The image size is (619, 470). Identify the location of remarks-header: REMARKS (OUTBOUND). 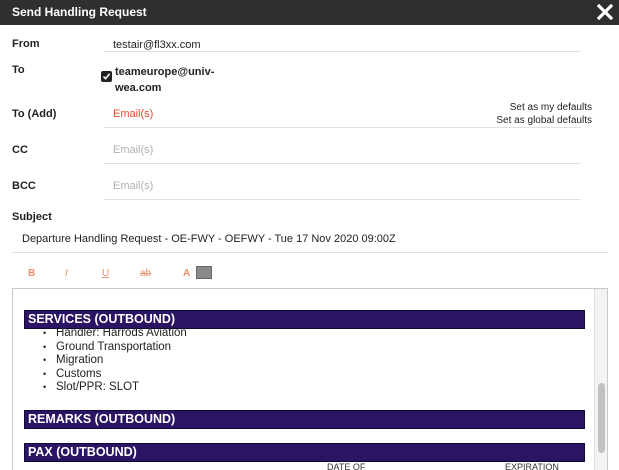
(304, 419).